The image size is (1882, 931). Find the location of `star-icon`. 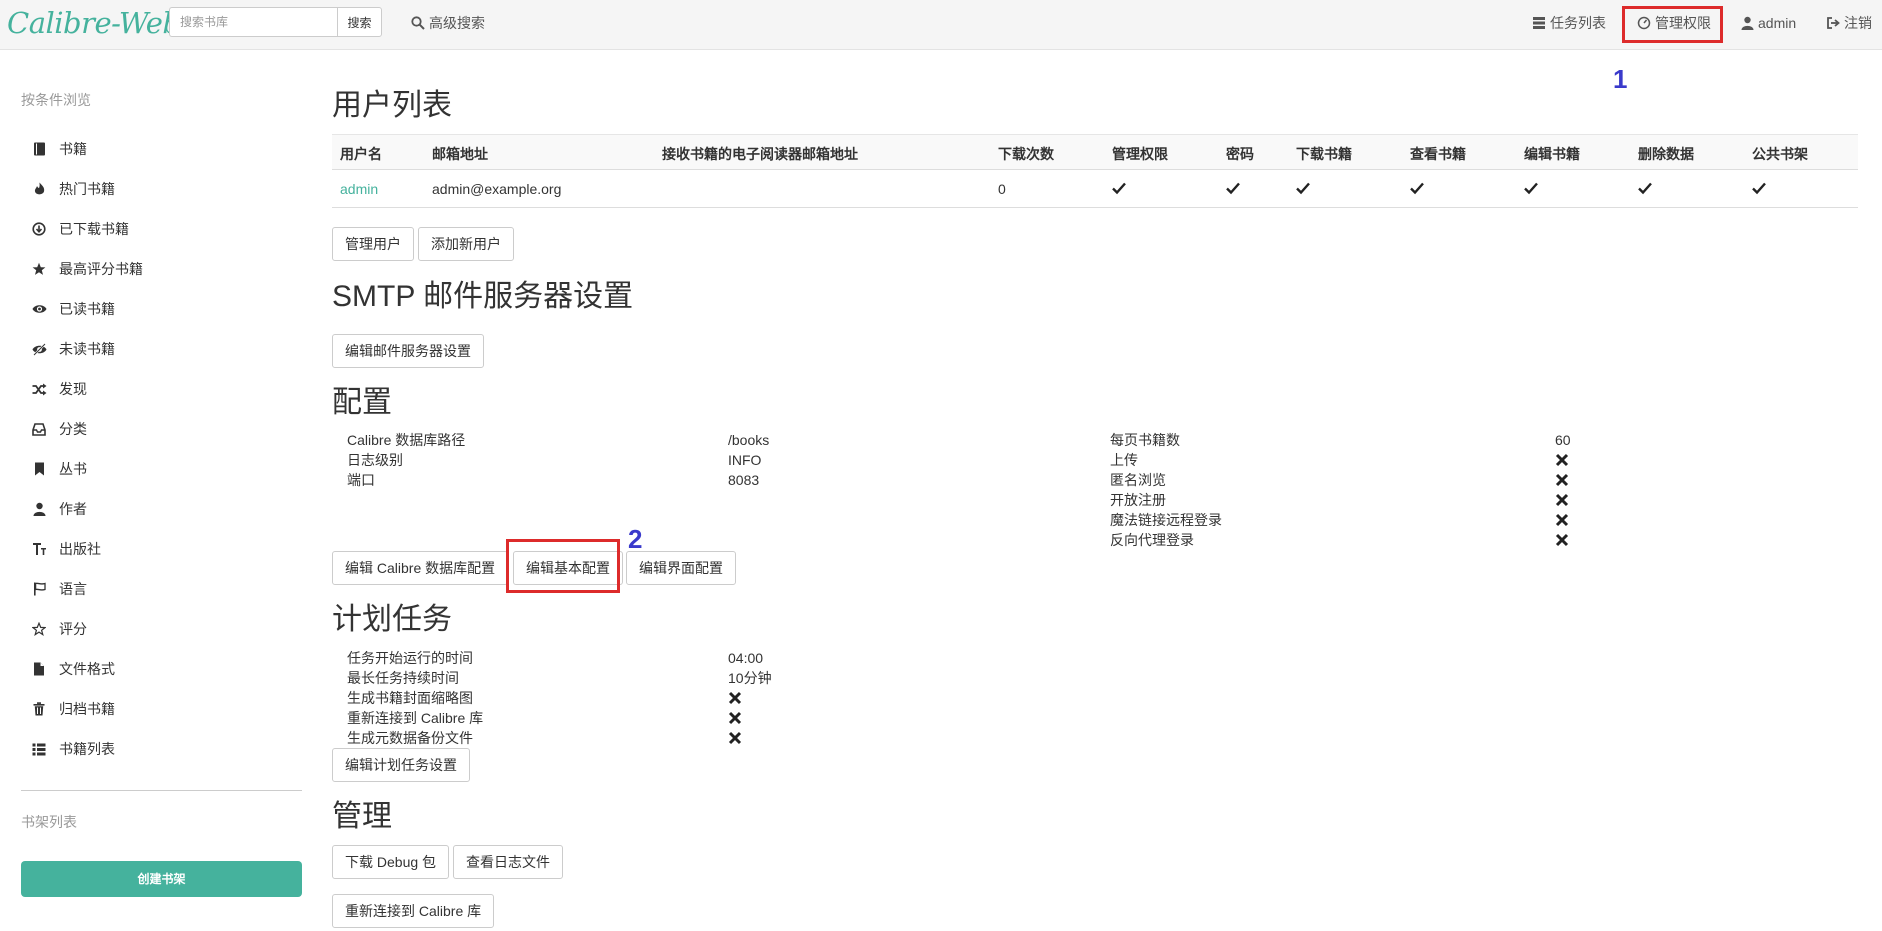

star-icon is located at coordinates (39, 269).